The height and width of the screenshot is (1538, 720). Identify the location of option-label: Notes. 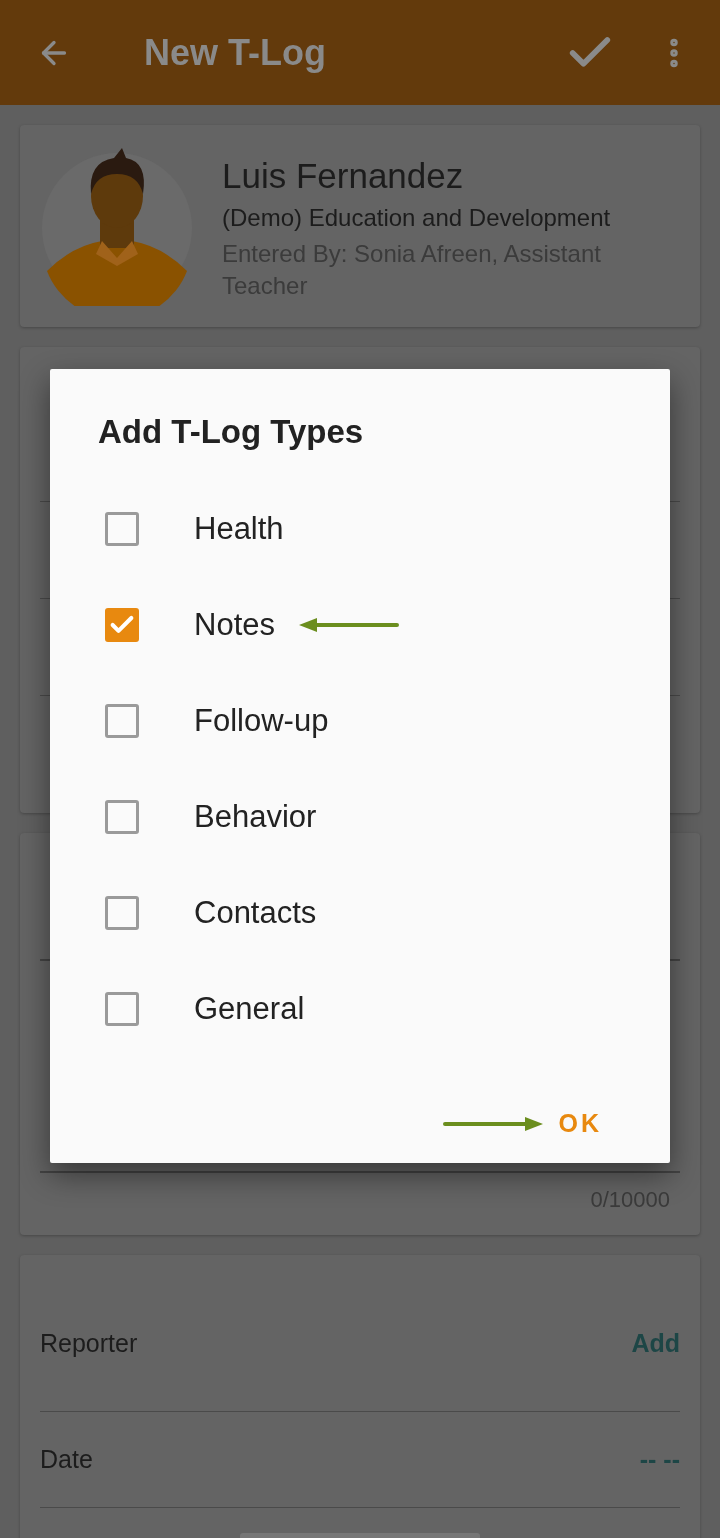
(234, 625).